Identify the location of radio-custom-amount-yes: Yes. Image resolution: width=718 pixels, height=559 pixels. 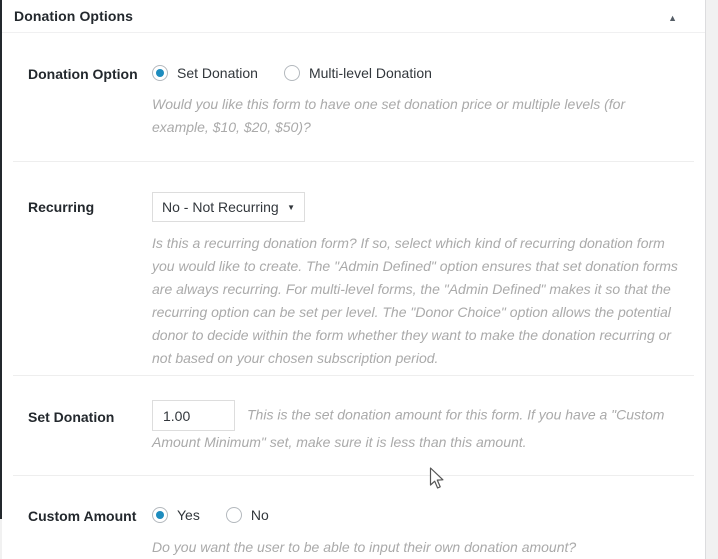
(176, 515).